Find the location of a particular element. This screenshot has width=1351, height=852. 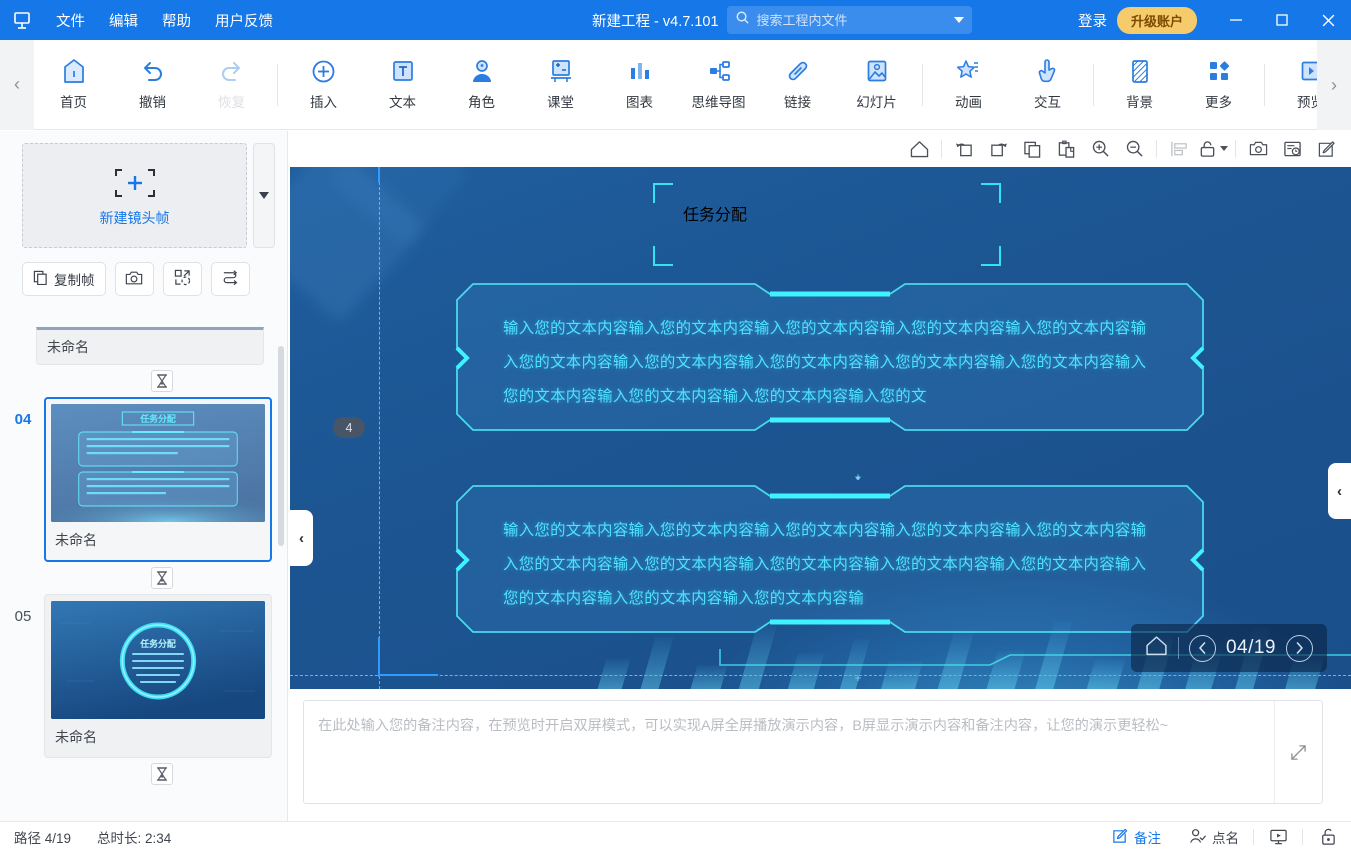

login-button: 登录 is located at coordinates (1092, 20).